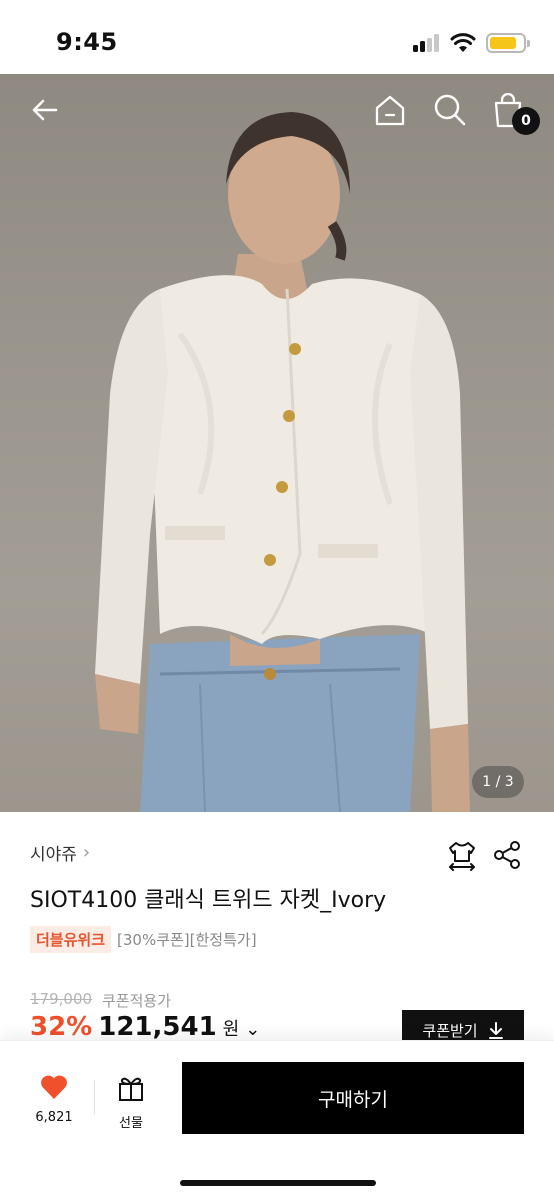  What do you see at coordinates (252, 1029) in the screenshot?
I see `chevron-down-icon: ⌄` at bounding box center [252, 1029].